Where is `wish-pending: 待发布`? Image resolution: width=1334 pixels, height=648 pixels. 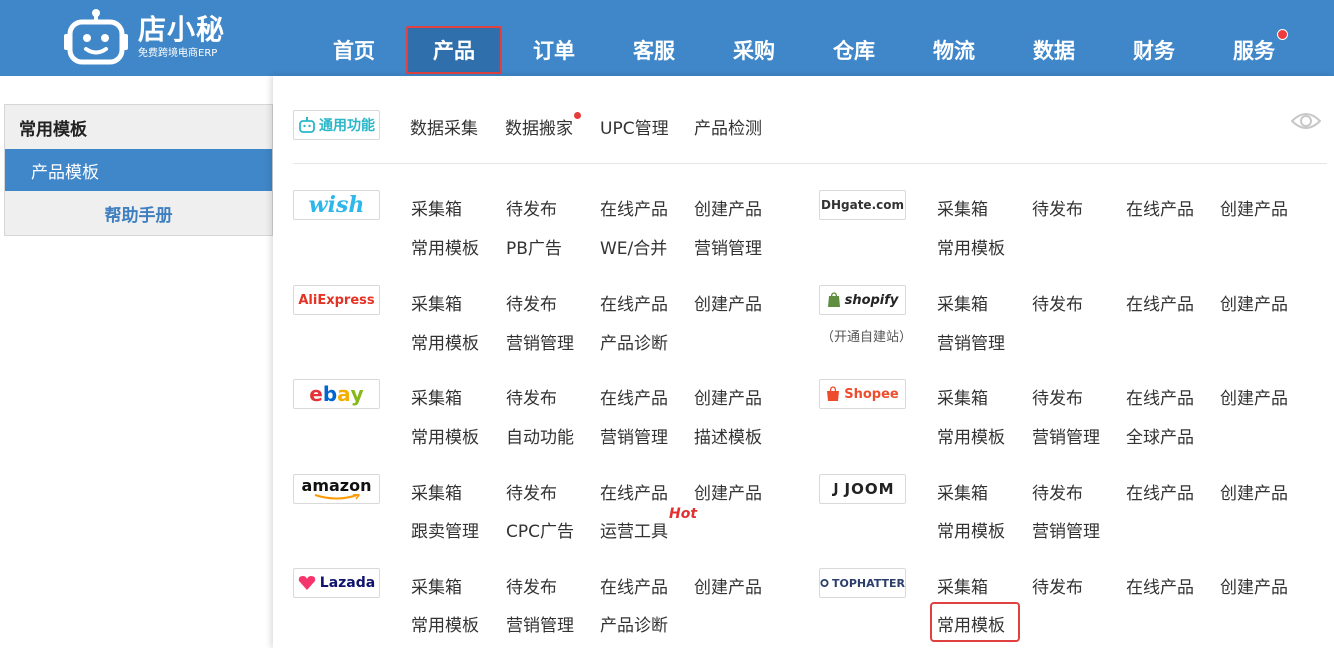
wish-pending: 待发布 is located at coordinates (531, 207).